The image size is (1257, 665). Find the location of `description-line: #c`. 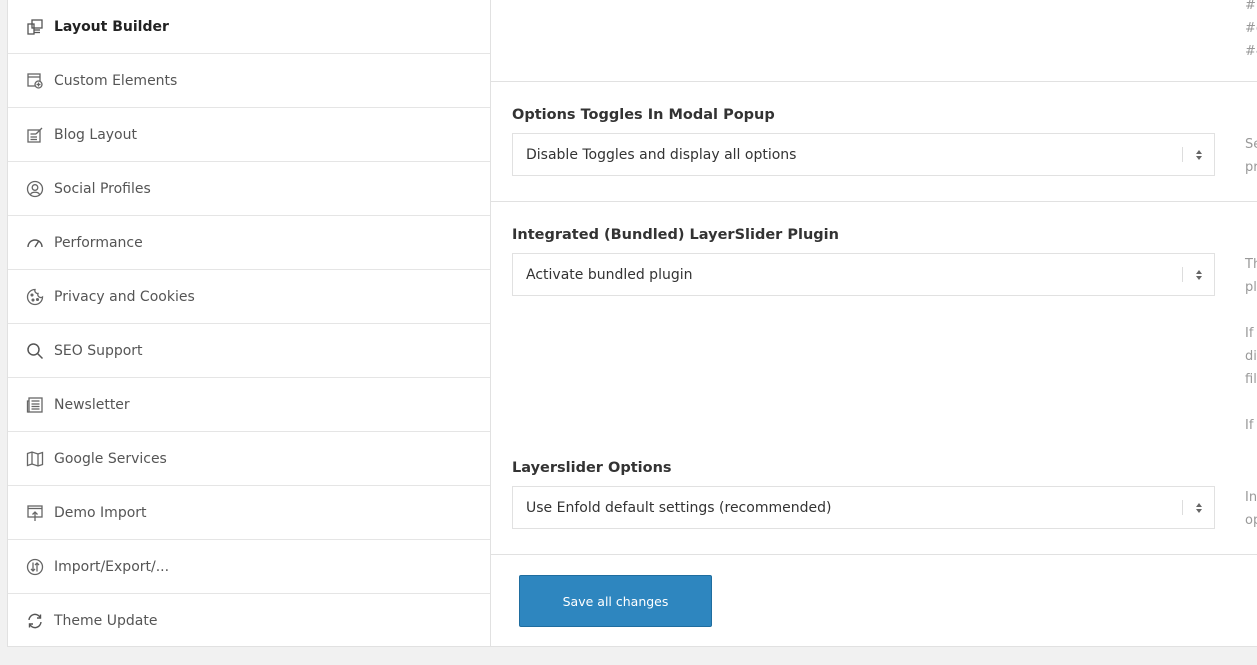

description-line: #c is located at coordinates (1251, 28).